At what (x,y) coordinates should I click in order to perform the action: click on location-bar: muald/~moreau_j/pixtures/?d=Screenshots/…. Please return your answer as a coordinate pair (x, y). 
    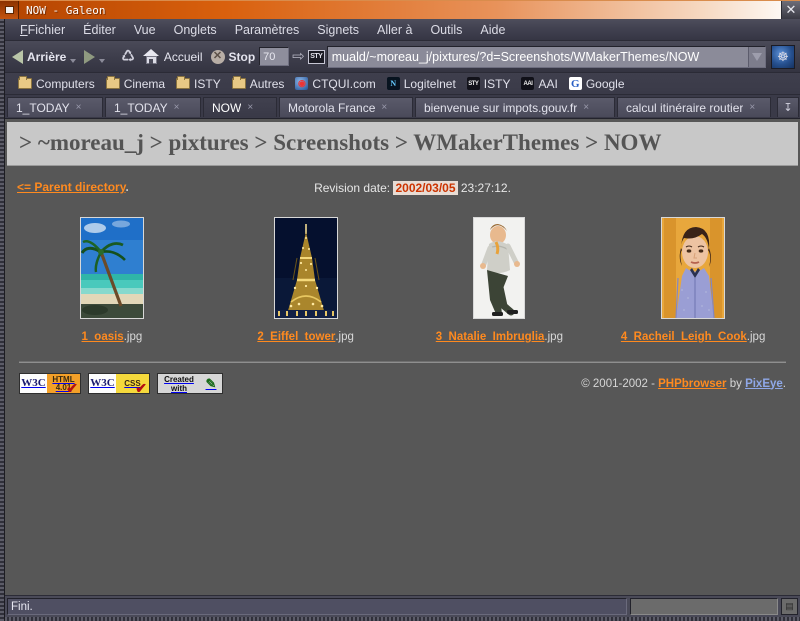
    Looking at the image, I should click on (546, 56).